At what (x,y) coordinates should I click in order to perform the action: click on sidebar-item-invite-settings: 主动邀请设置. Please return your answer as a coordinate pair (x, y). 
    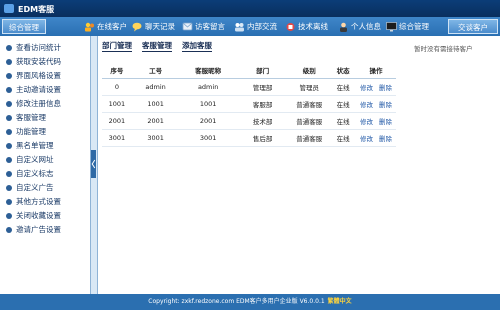
    Looking at the image, I should click on (33, 90).